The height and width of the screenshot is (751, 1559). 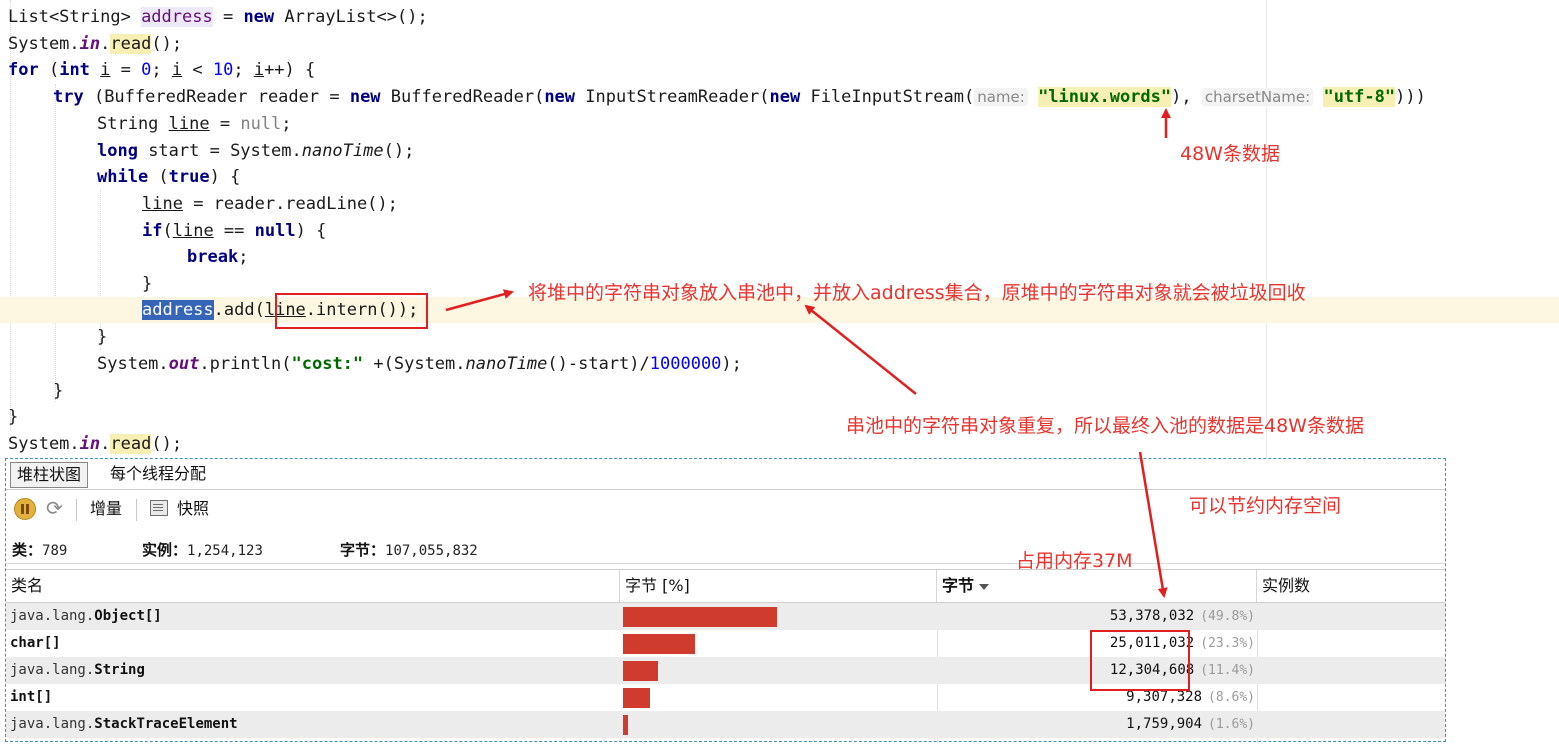 I want to click on annotation-data-count: 48W条数据, so click(x=1230, y=154).